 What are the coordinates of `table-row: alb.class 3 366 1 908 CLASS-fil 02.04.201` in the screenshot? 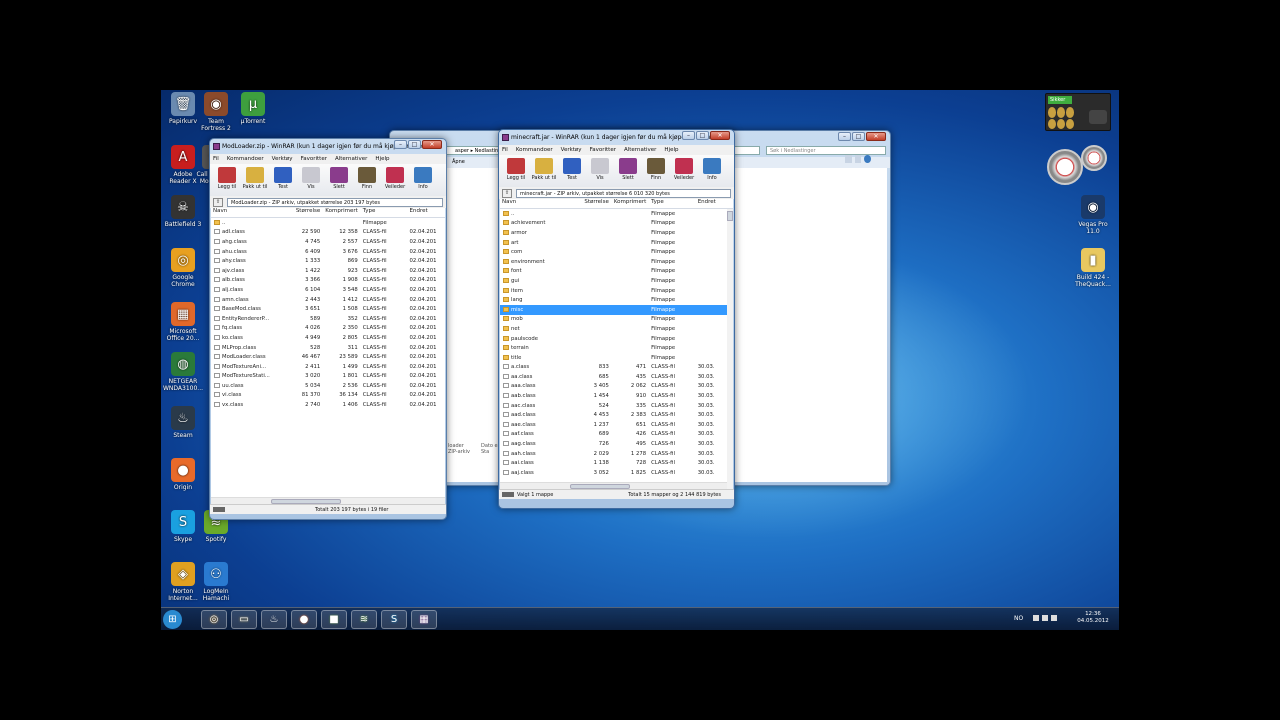 It's located at (328, 281).